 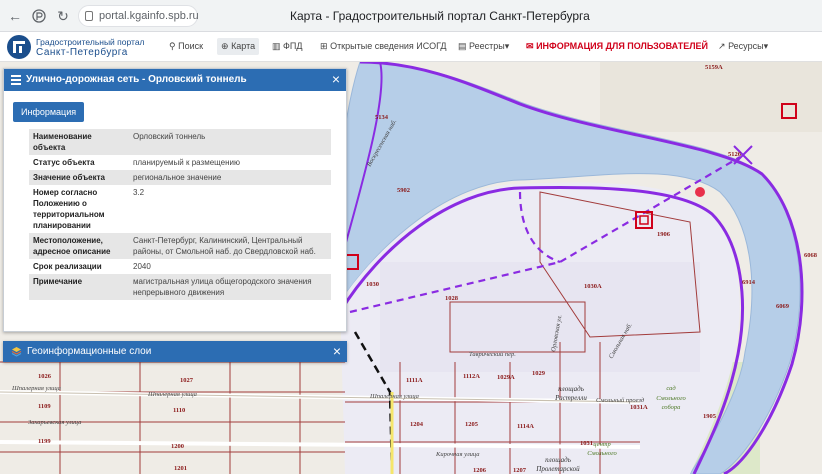 I want to click on street-label: Таврический пер., so click(x=492, y=354).